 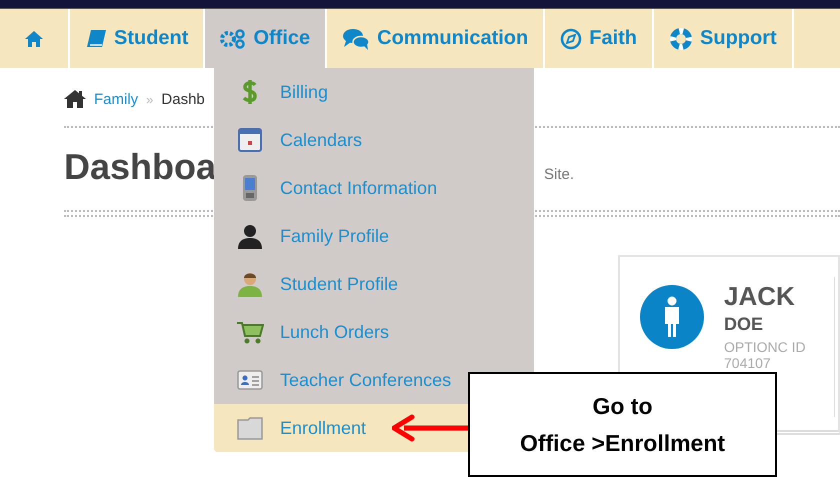 I want to click on breadcrumb-link: Family, so click(x=116, y=99).